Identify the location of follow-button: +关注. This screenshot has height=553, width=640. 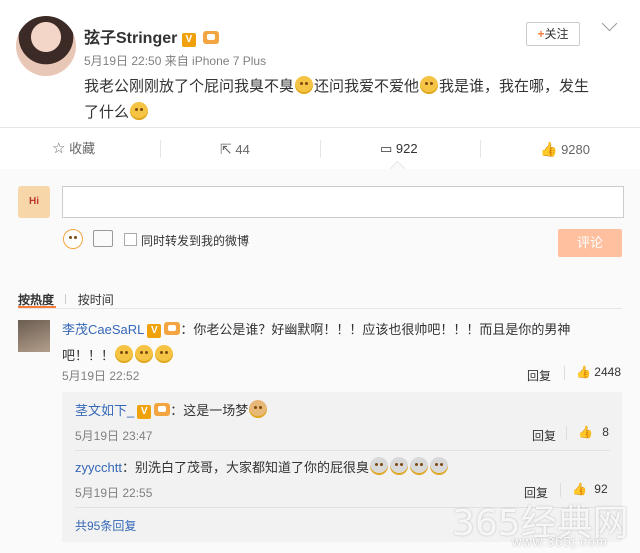
(553, 34).